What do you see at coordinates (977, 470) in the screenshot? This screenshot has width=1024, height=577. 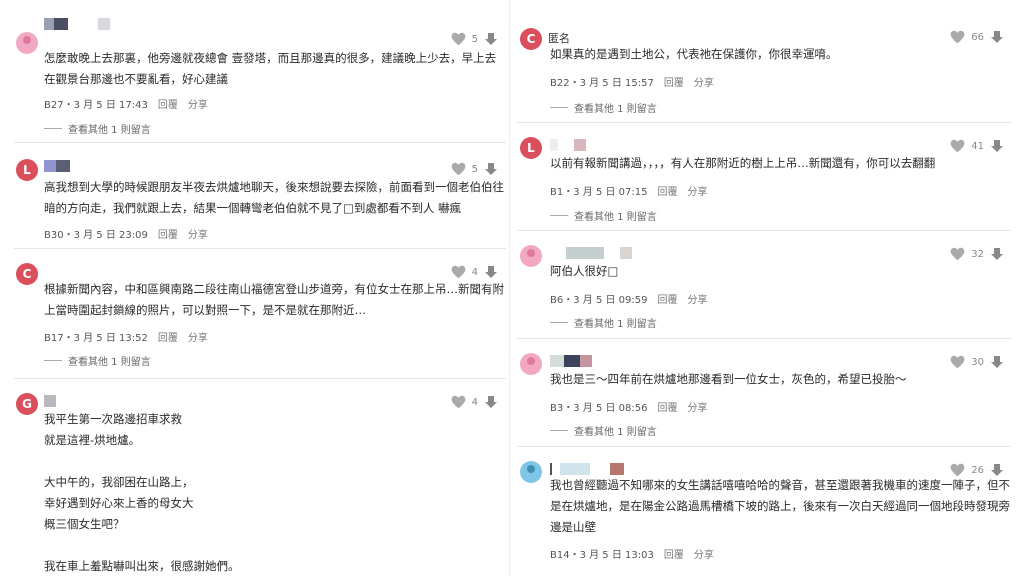 I see `like-count: 26` at bounding box center [977, 470].